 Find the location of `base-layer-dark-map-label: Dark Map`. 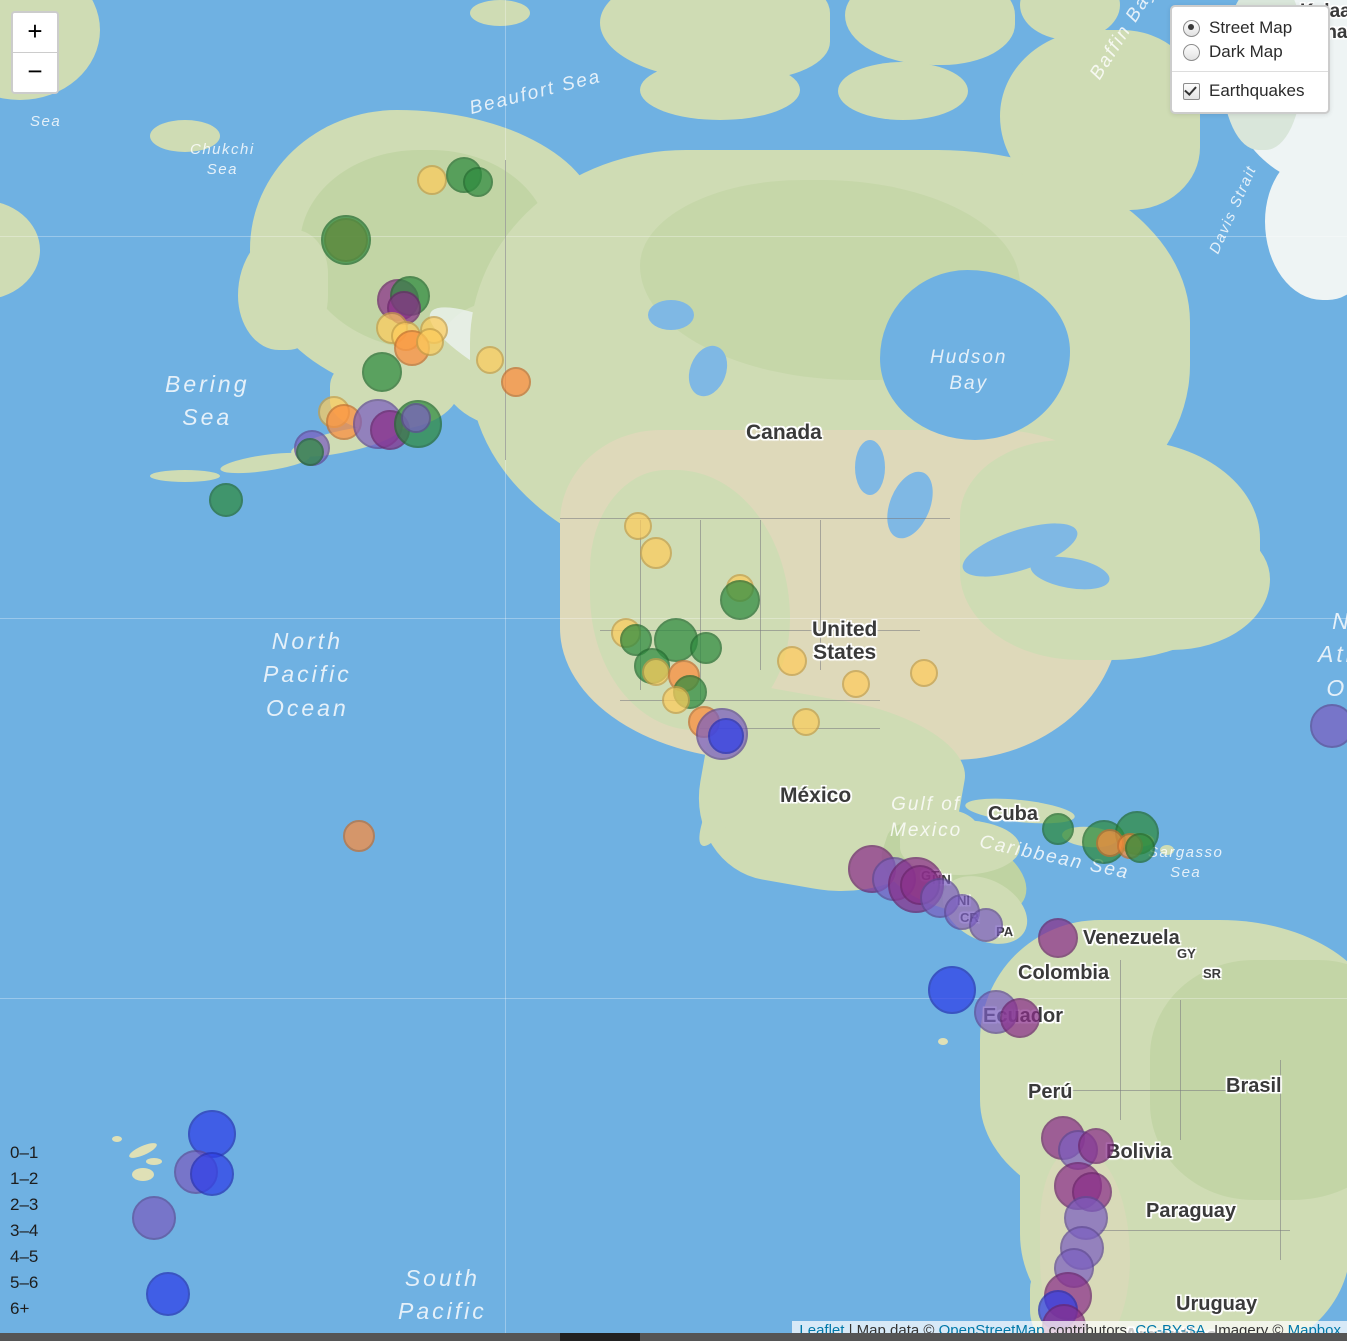

base-layer-dark-map-label: Dark Map is located at coordinates (1246, 51).